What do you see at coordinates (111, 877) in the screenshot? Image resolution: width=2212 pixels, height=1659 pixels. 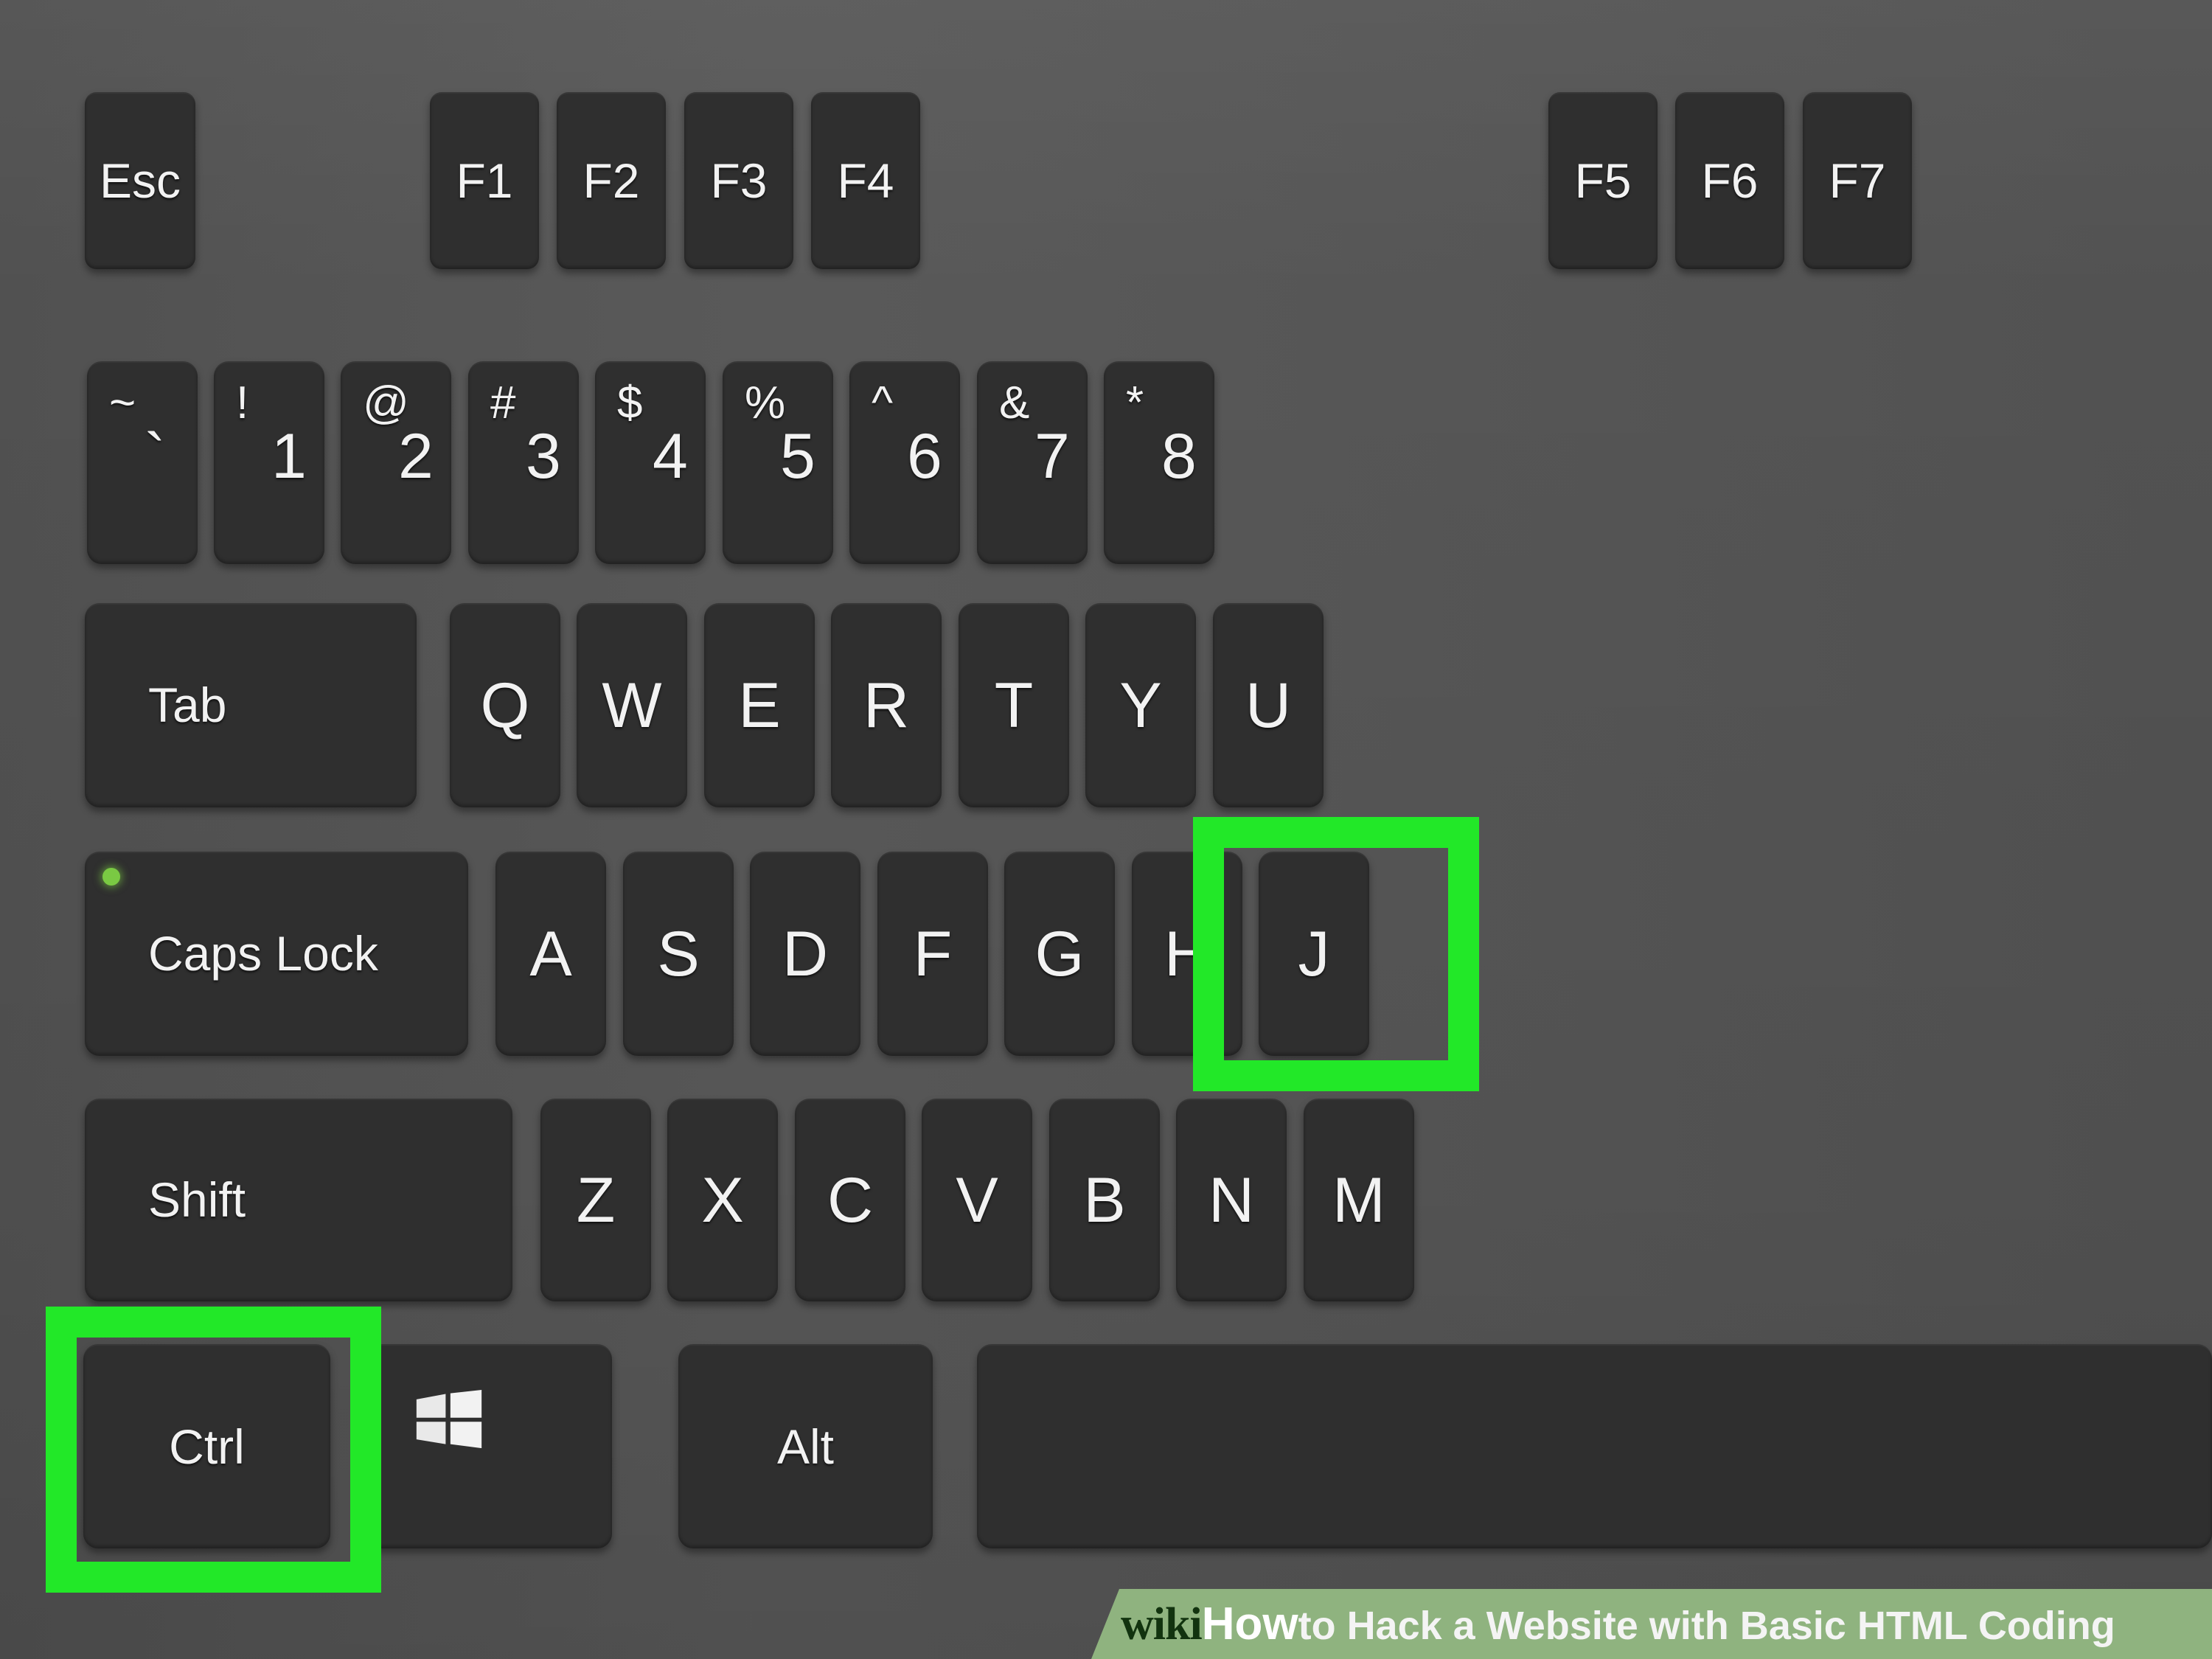 I see `caps-lock-led-indicator` at bounding box center [111, 877].